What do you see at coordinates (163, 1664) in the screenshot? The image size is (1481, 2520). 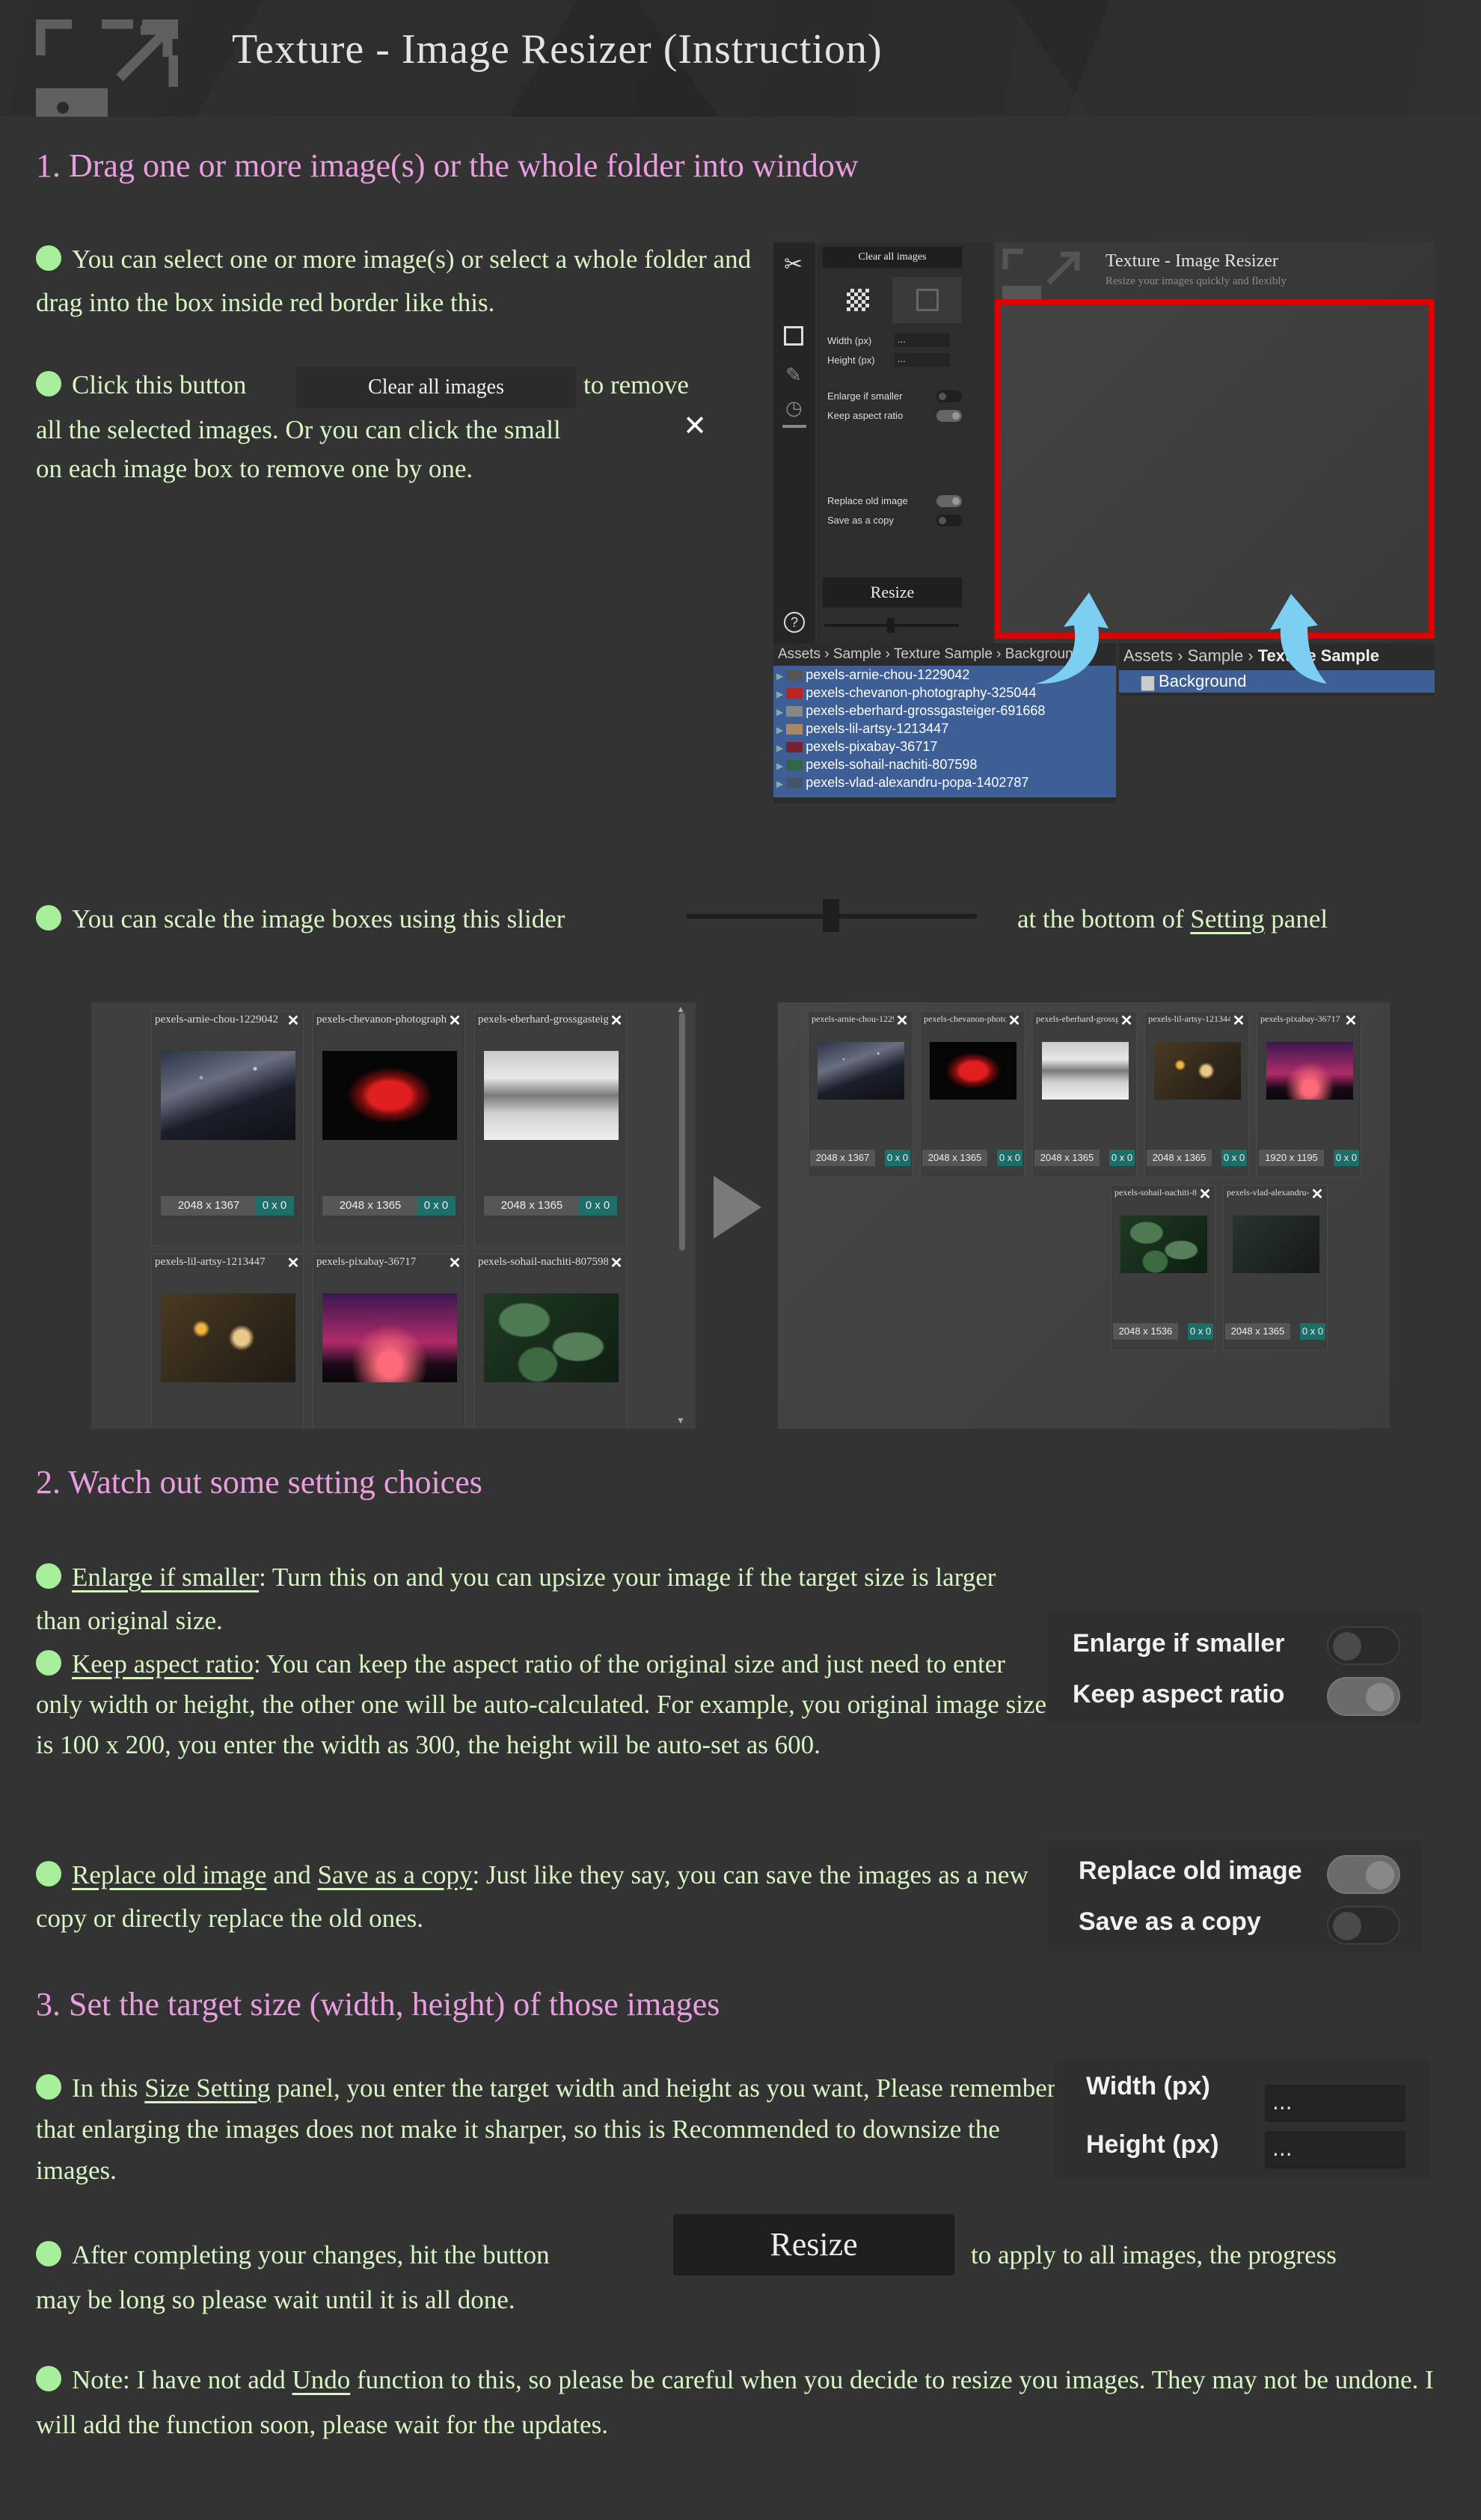 I see `keep-term: Keep aspect ratio` at bounding box center [163, 1664].